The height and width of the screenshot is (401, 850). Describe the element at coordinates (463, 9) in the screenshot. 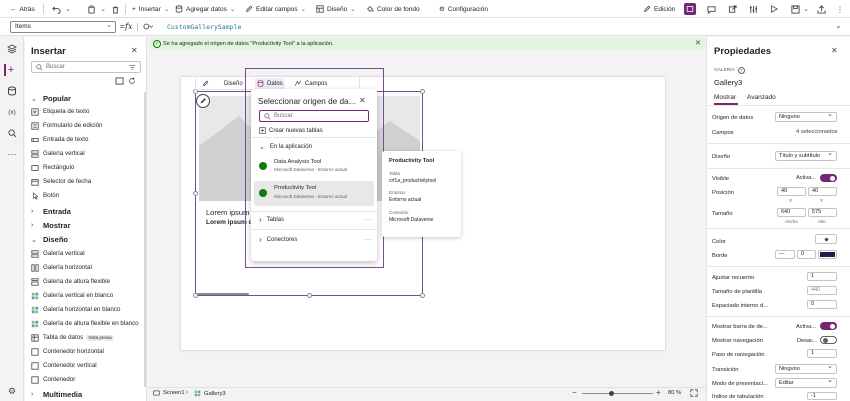

I see `settings-button: ⚙ Configuración` at that location.